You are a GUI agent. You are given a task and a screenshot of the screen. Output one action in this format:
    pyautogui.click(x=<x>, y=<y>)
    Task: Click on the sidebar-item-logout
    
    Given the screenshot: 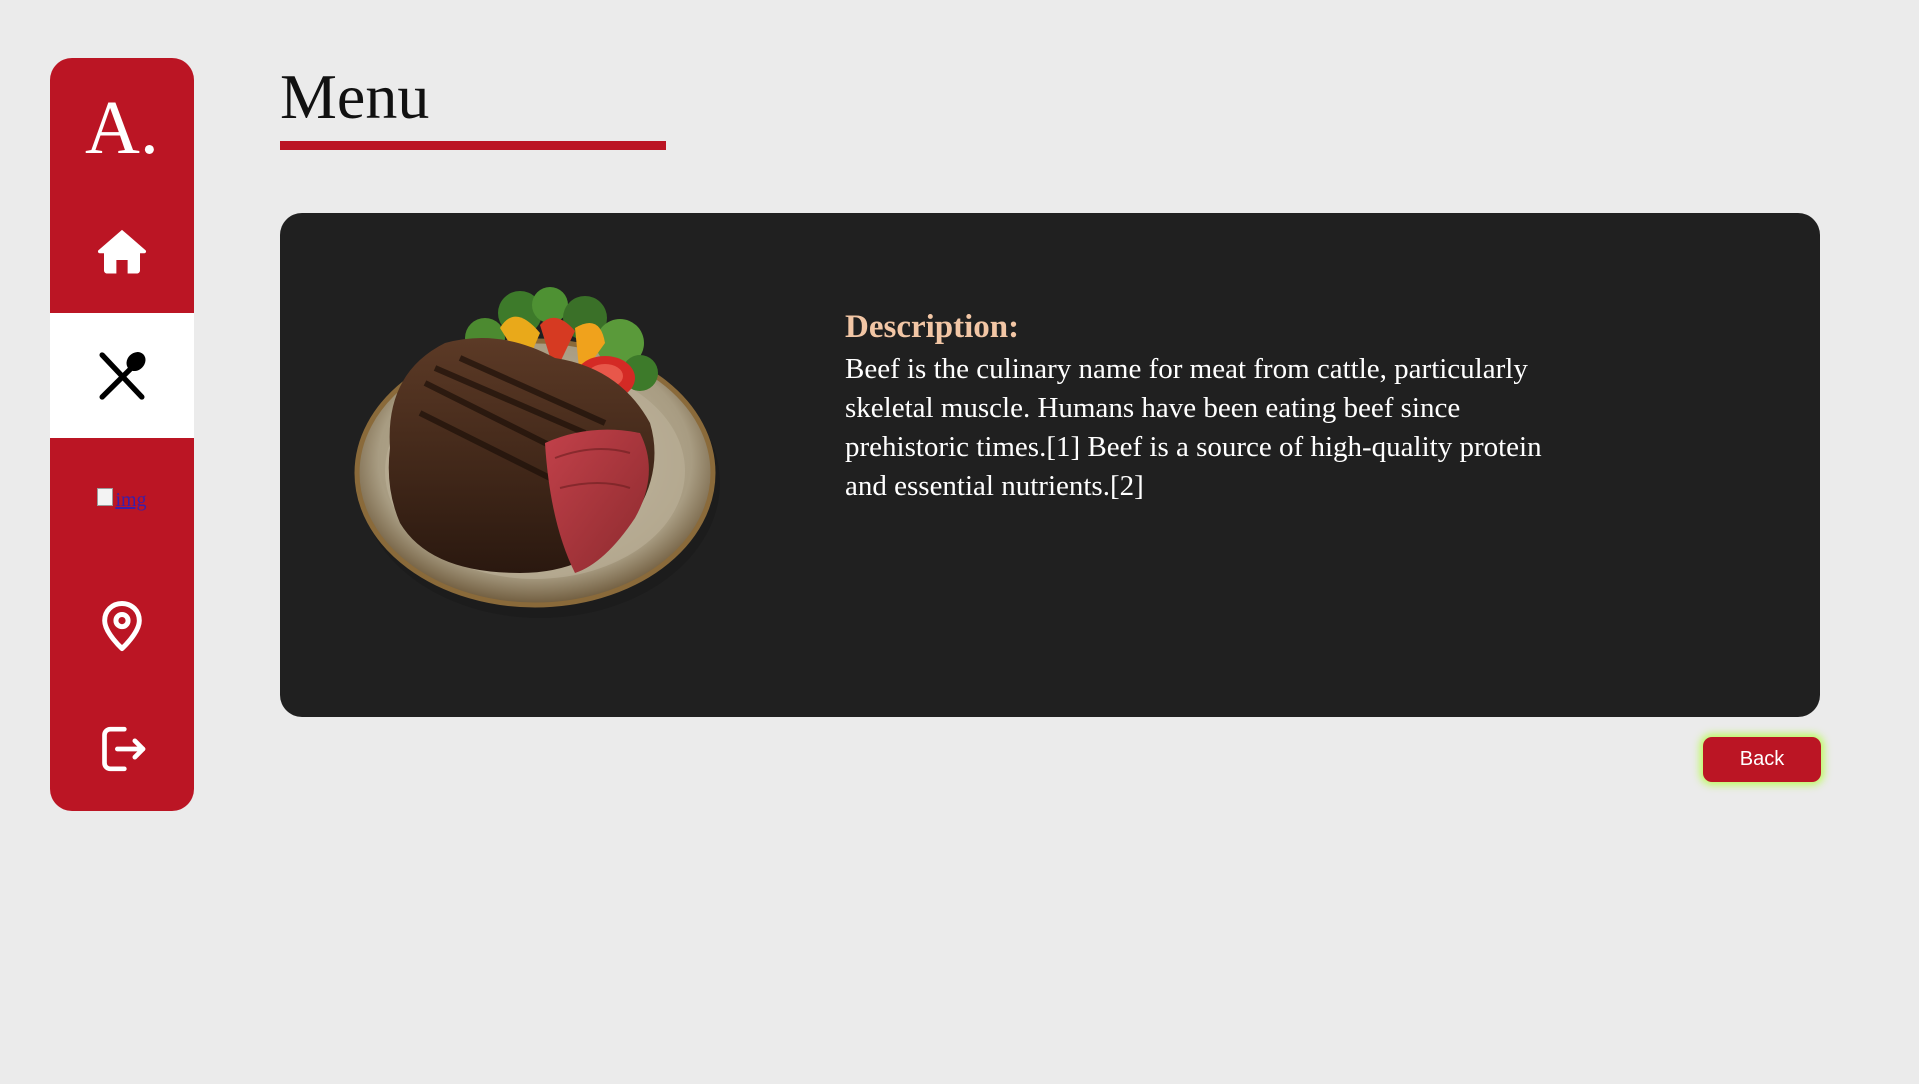 What is the action you would take?
    pyautogui.click(x=122, y=748)
    